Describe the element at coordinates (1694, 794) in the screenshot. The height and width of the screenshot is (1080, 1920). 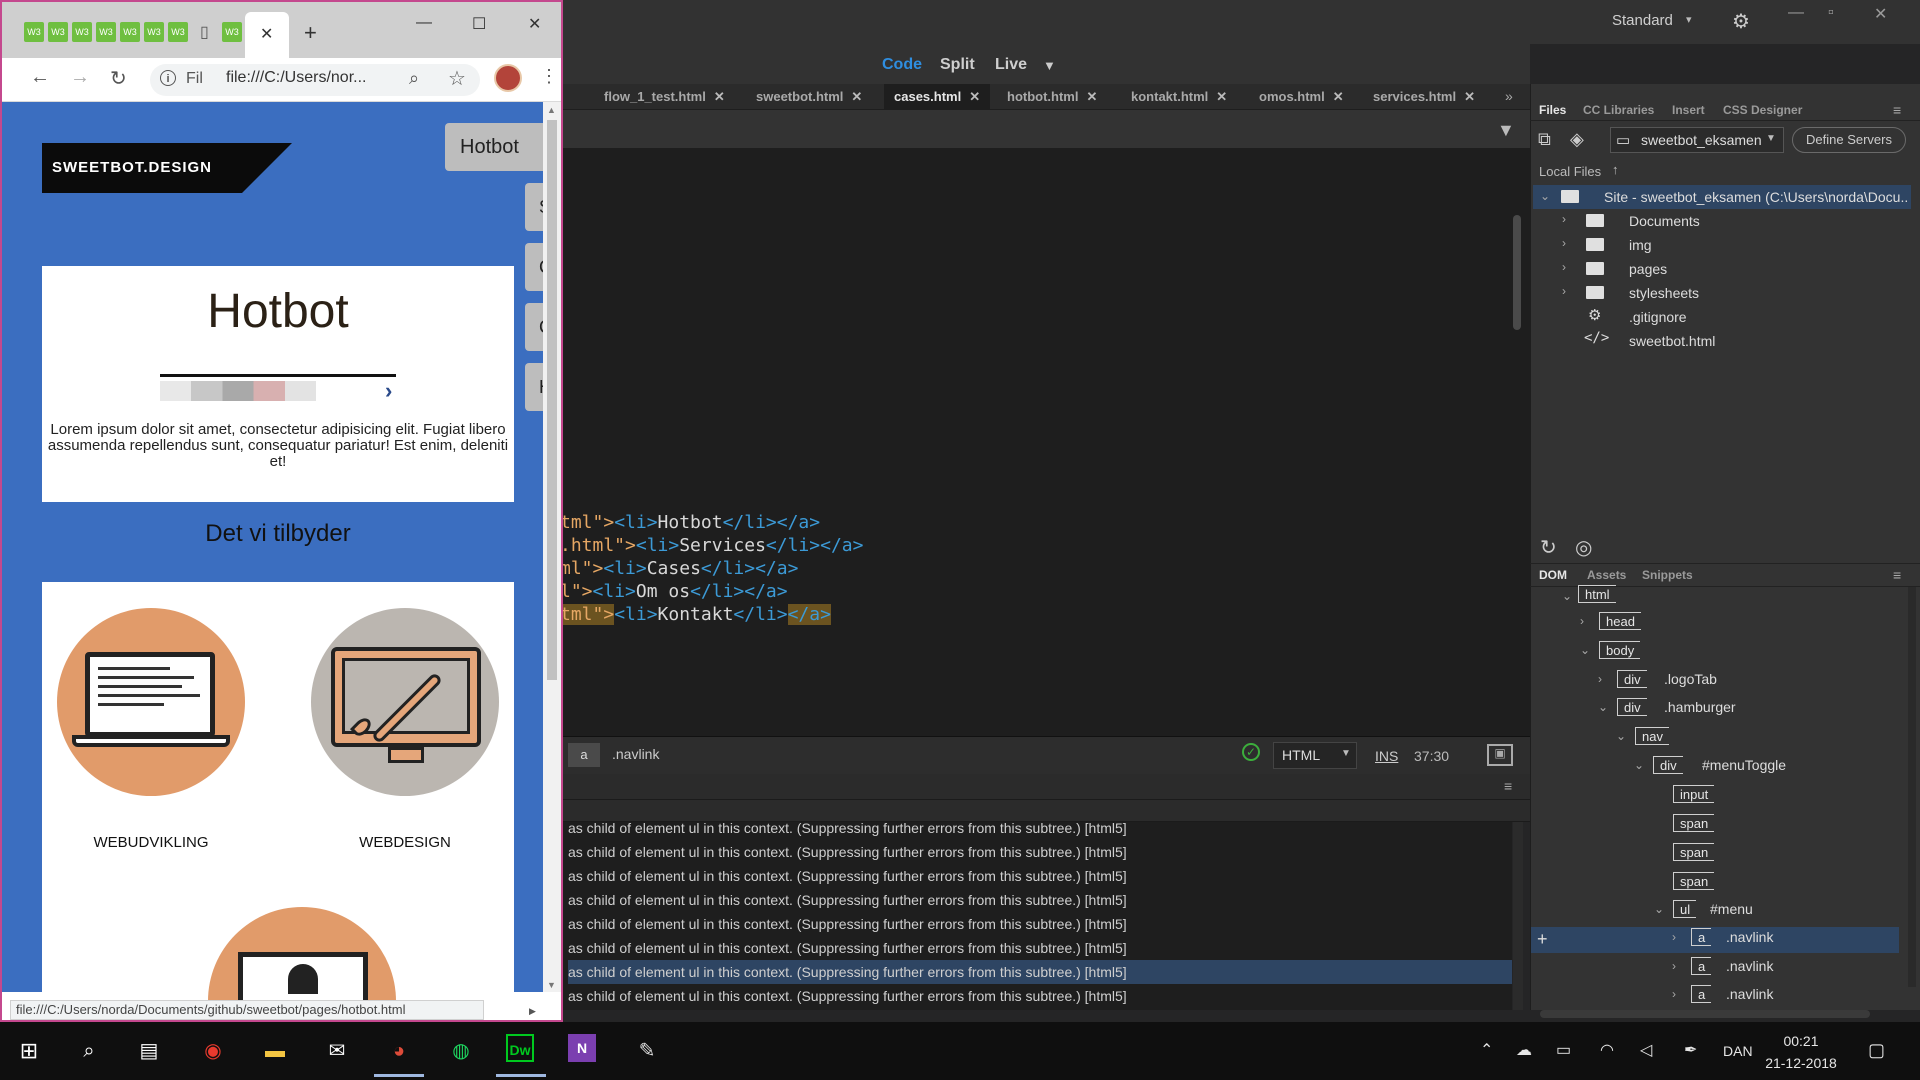
I see `dom-node-tag: input` at that location.